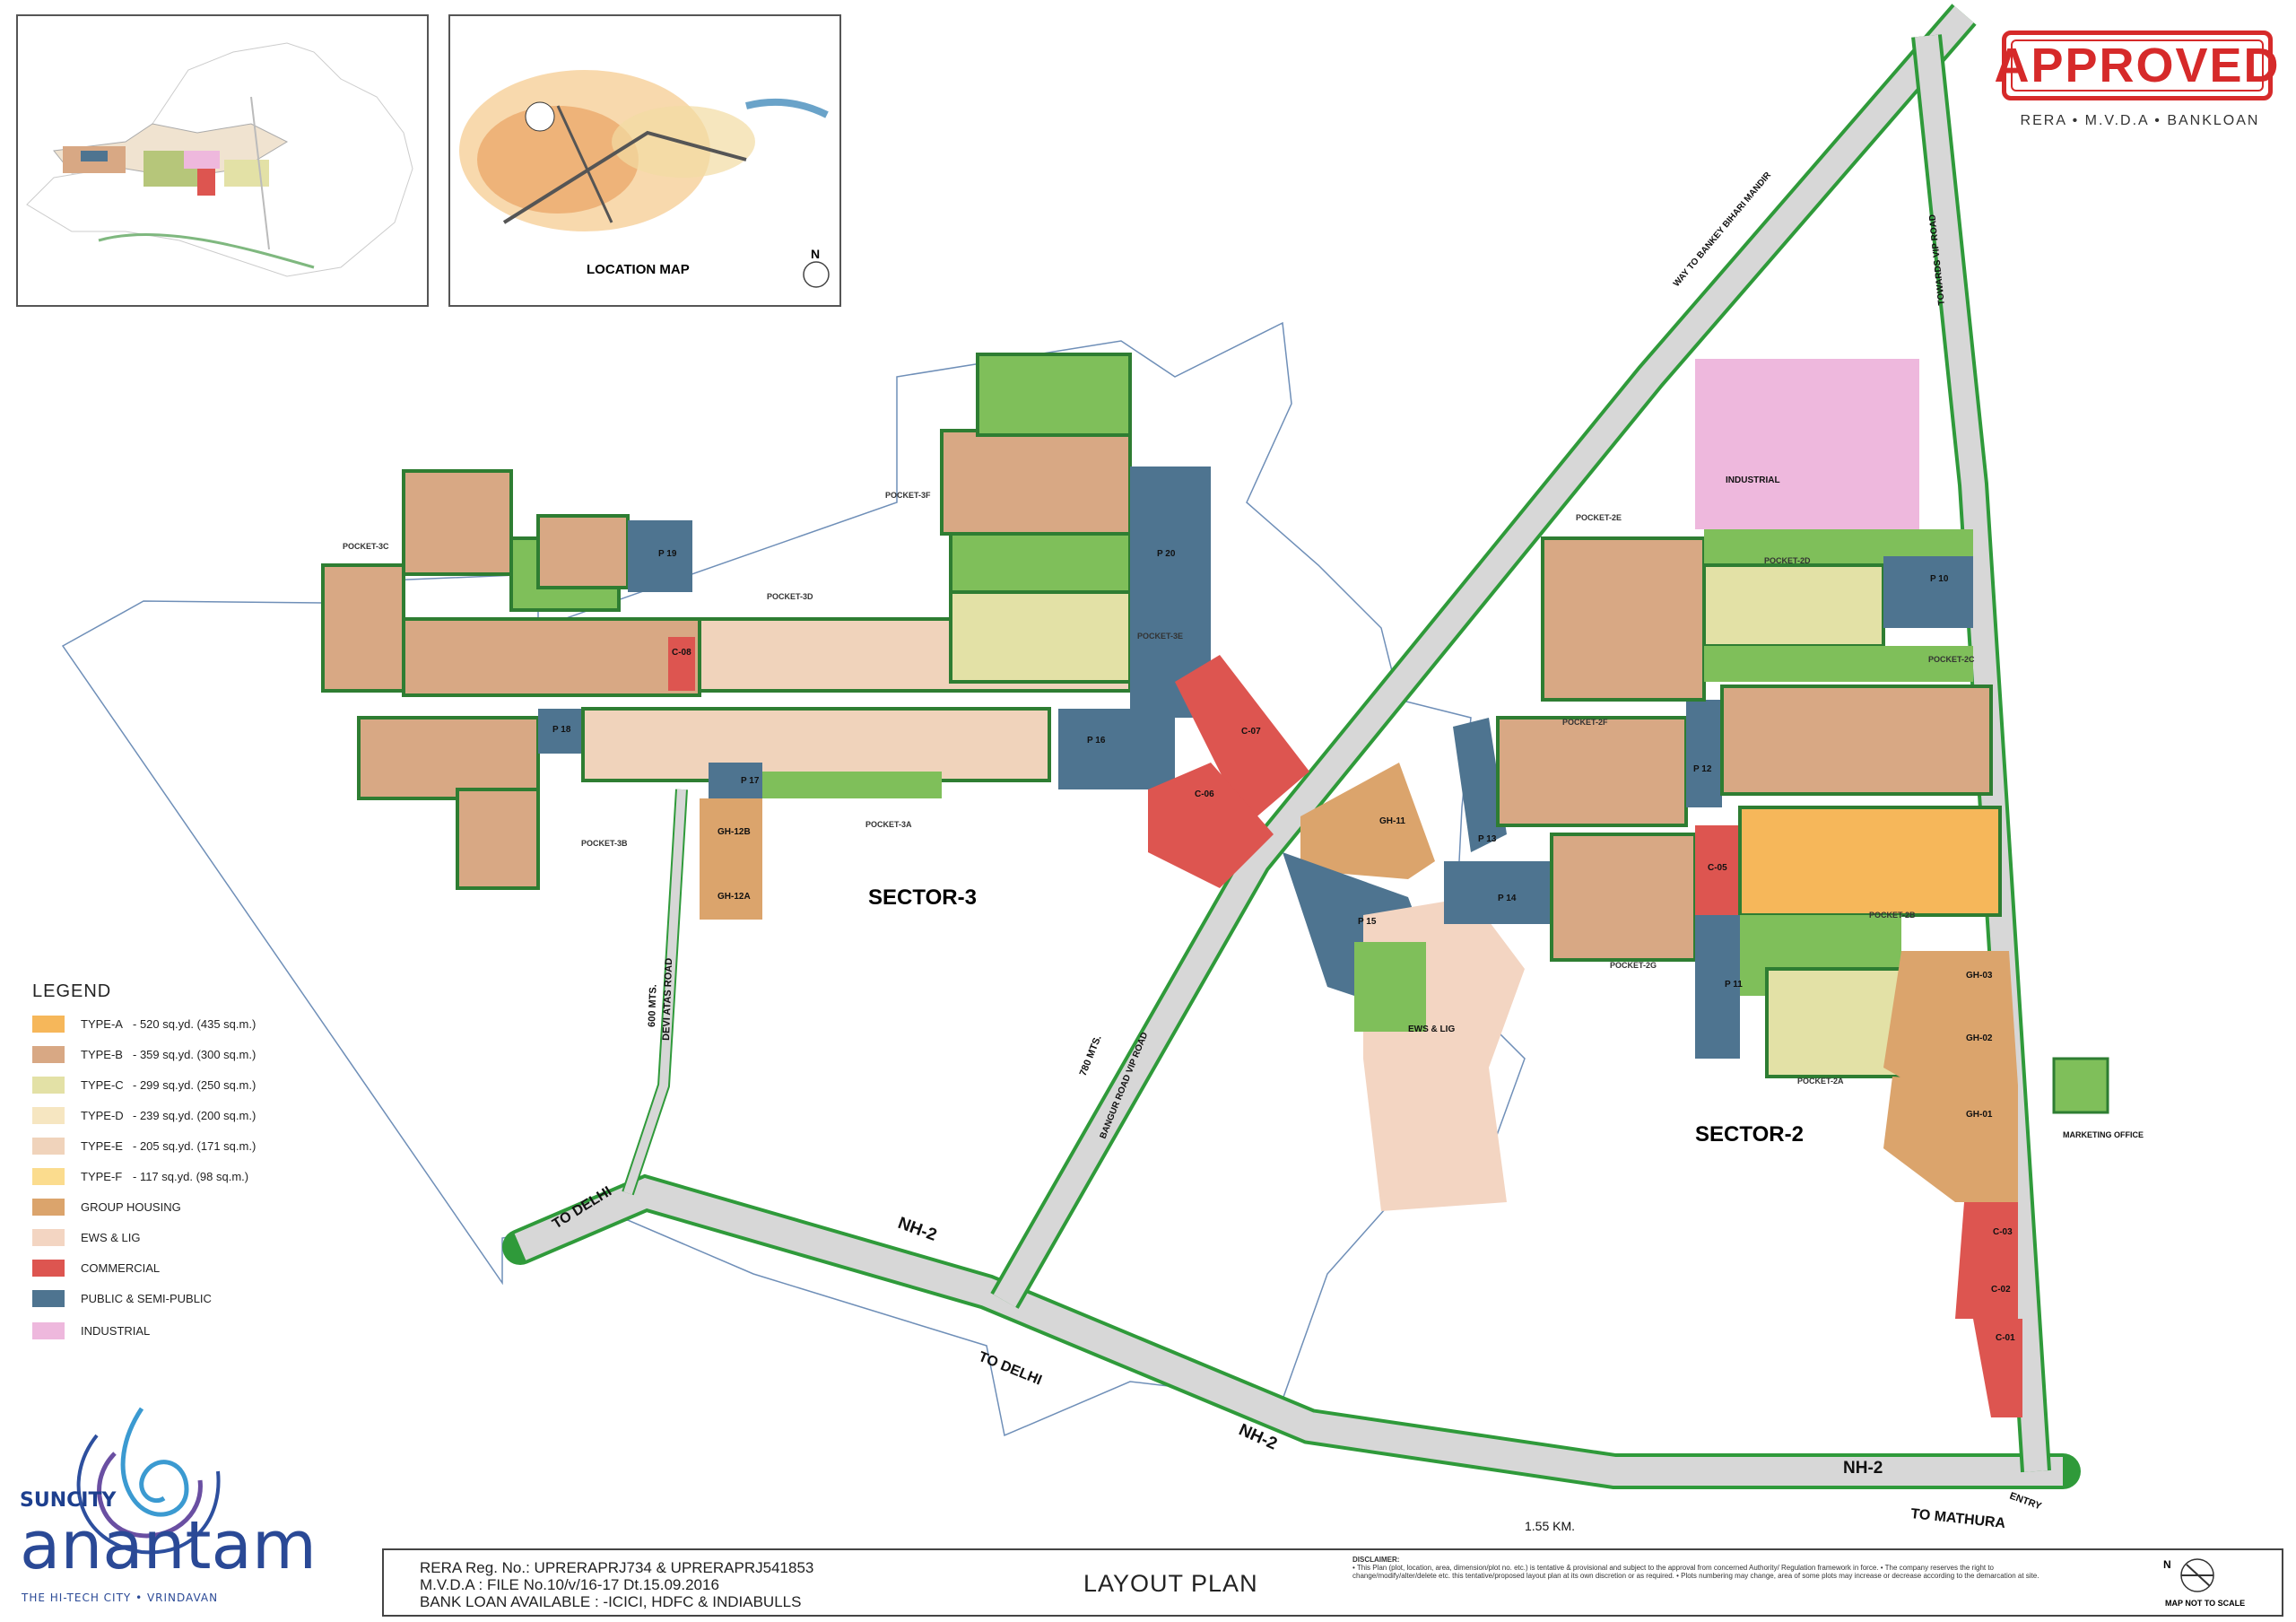  What do you see at coordinates (191, 1176) in the screenshot?
I see `legend-desc: - 117 sq.yd. (98 sq.m.)` at bounding box center [191, 1176].